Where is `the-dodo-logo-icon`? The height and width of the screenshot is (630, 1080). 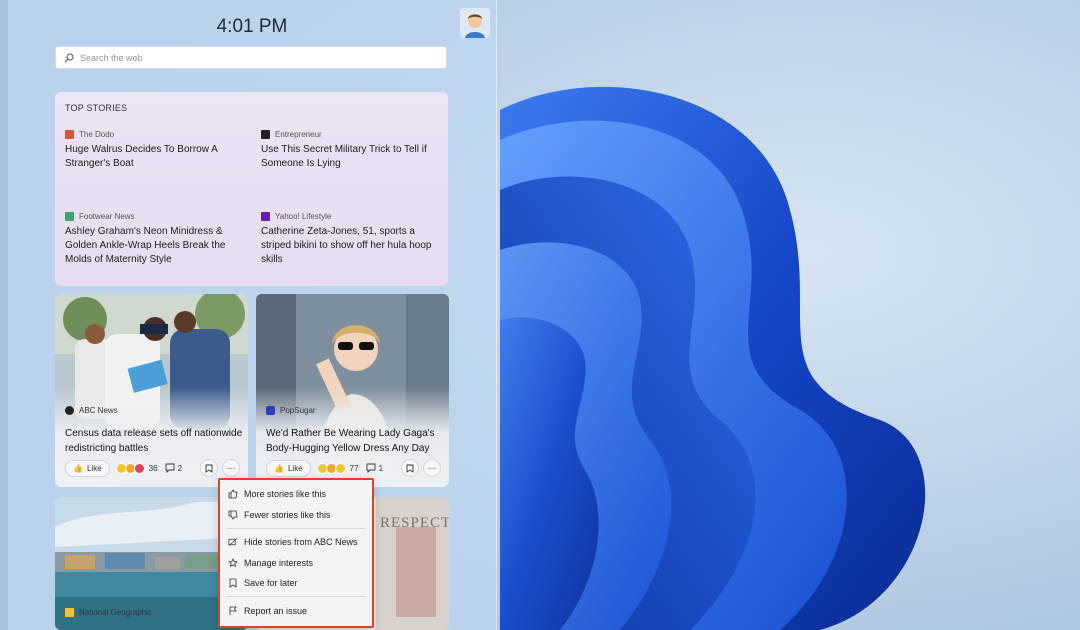
the-dodo-logo-icon is located at coordinates (69, 134).